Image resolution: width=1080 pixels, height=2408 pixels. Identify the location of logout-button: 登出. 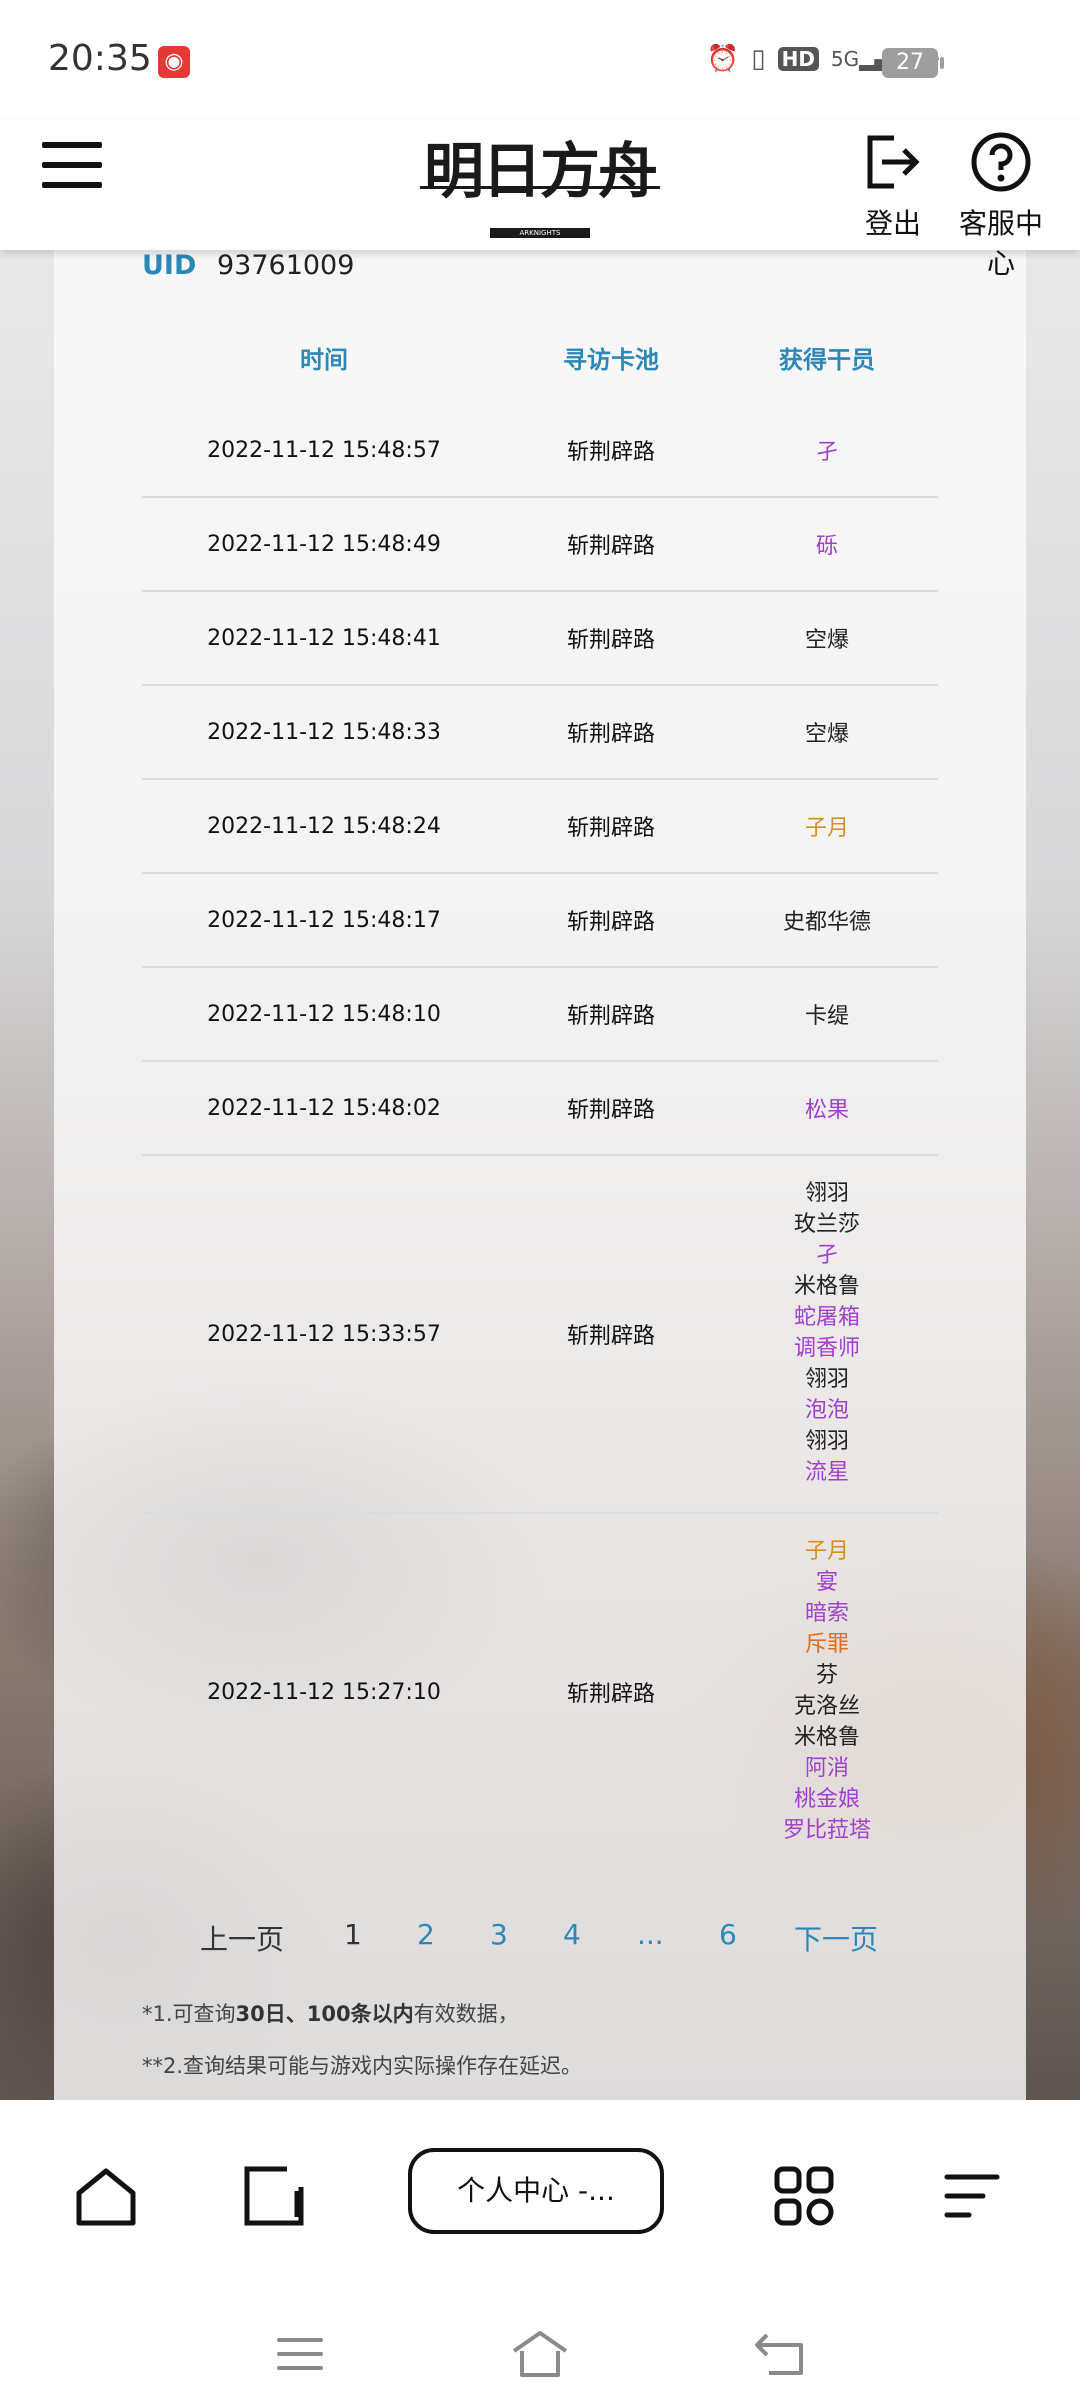
(893, 184).